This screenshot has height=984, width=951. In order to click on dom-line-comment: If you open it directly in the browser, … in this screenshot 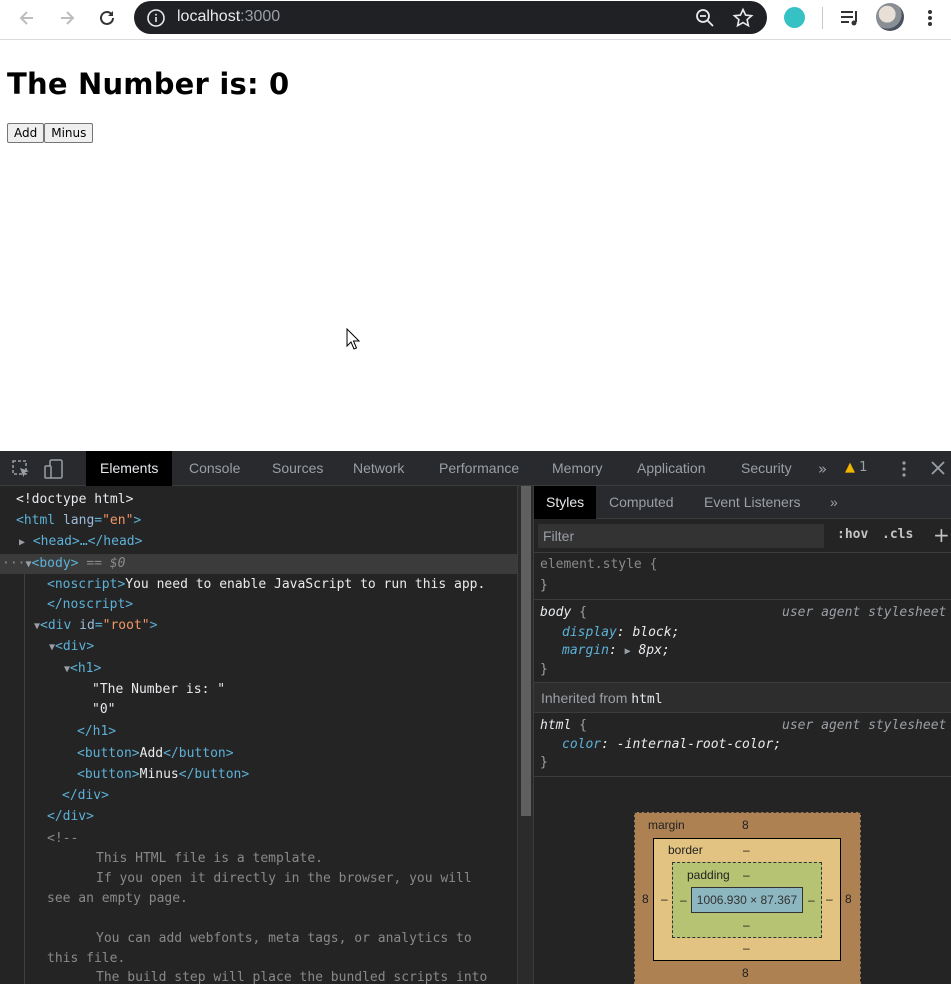, I will do `click(284, 878)`.